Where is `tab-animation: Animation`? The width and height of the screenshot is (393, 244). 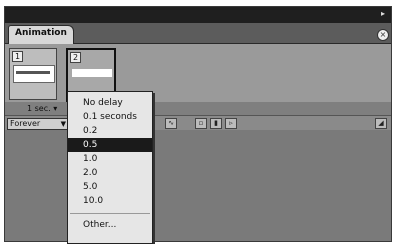
tab-animation: Animation is located at coordinates (41, 34).